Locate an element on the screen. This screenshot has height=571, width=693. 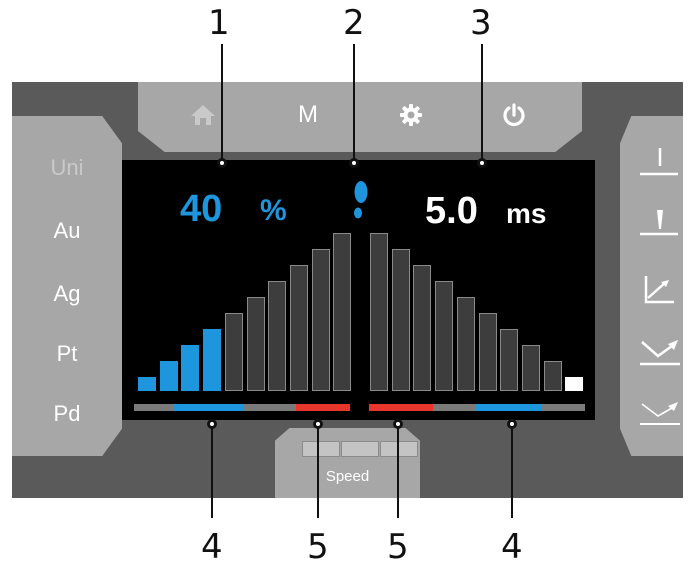
mode-straight-icon is located at coordinates (660, 161).